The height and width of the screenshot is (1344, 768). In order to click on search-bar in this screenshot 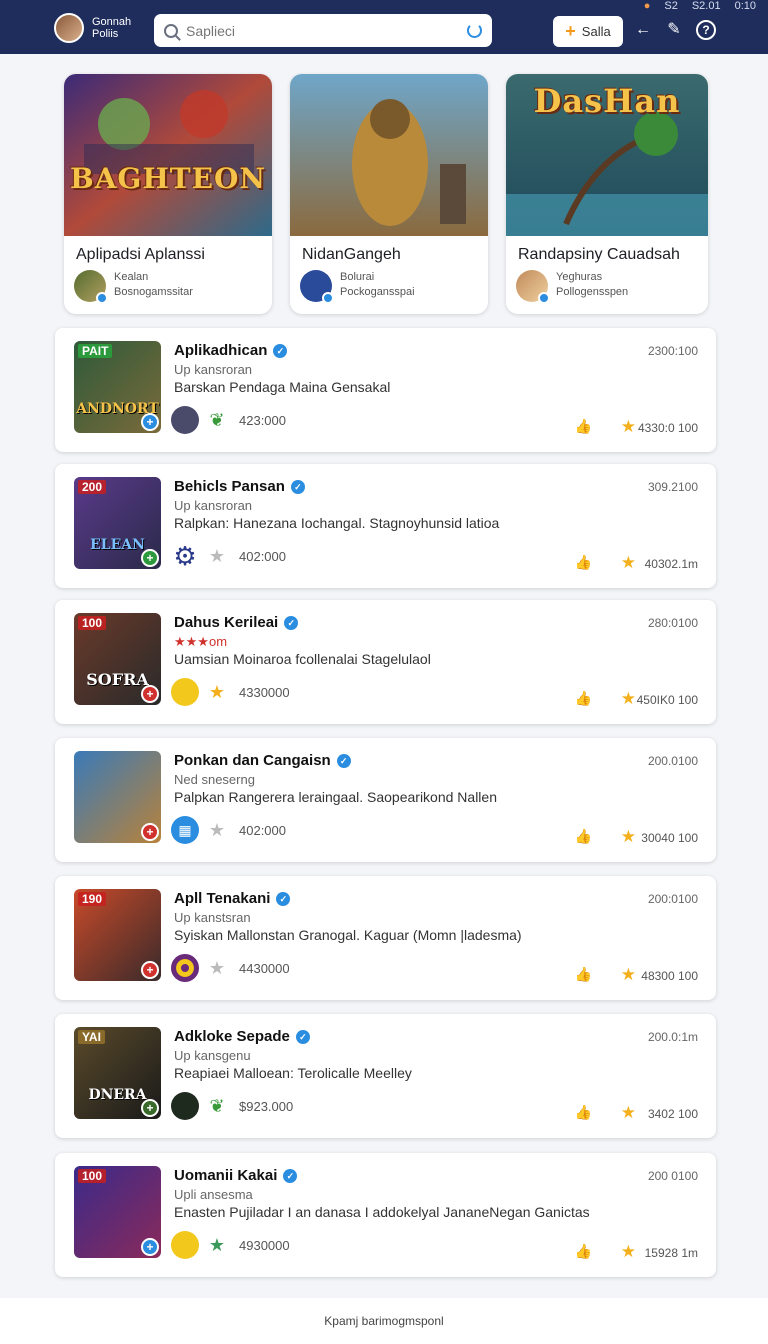, I will do `click(323, 30)`.